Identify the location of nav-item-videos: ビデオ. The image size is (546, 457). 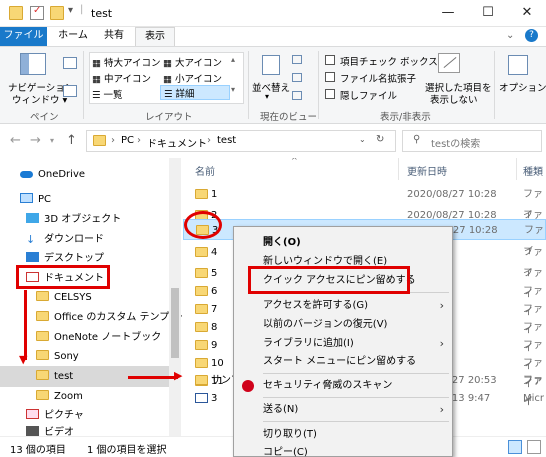
(50, 430).